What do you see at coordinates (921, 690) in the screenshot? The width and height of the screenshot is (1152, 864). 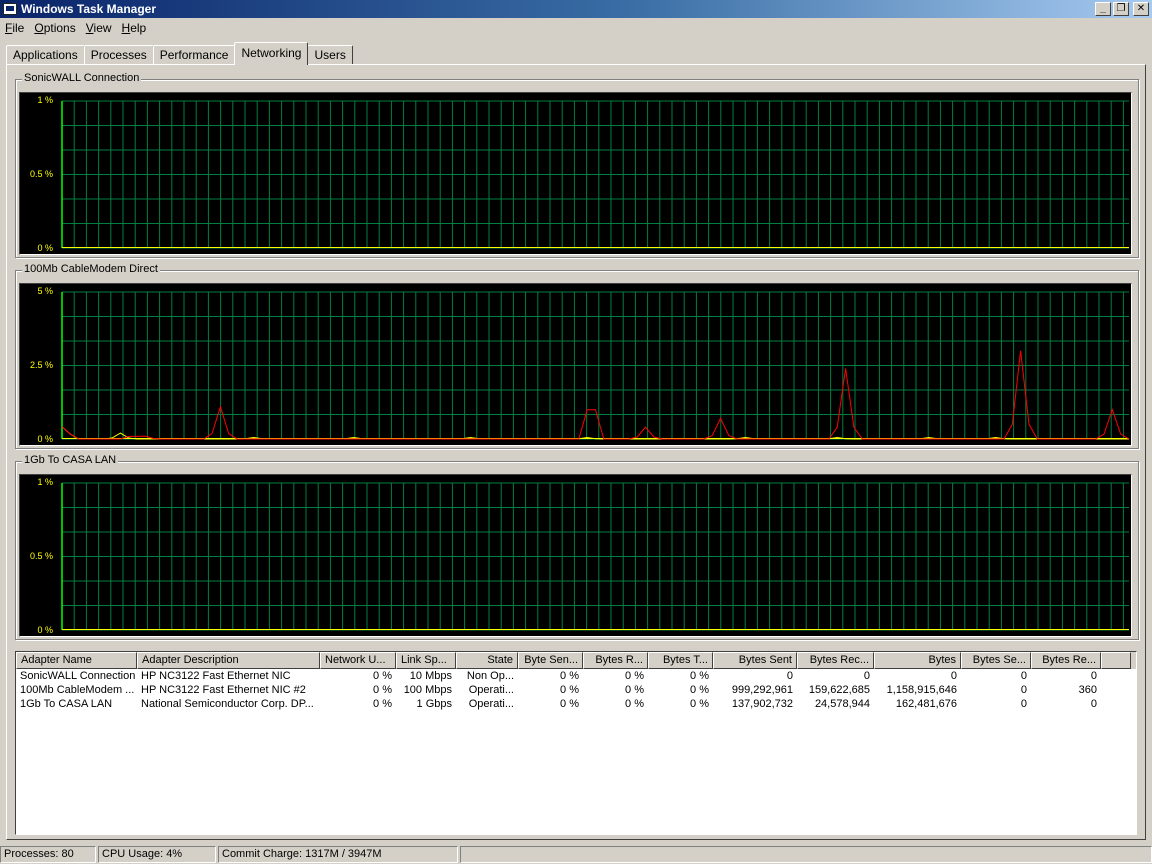 I see `cell-bytes: 1,158,915,646` at bounding box center [921, 690].